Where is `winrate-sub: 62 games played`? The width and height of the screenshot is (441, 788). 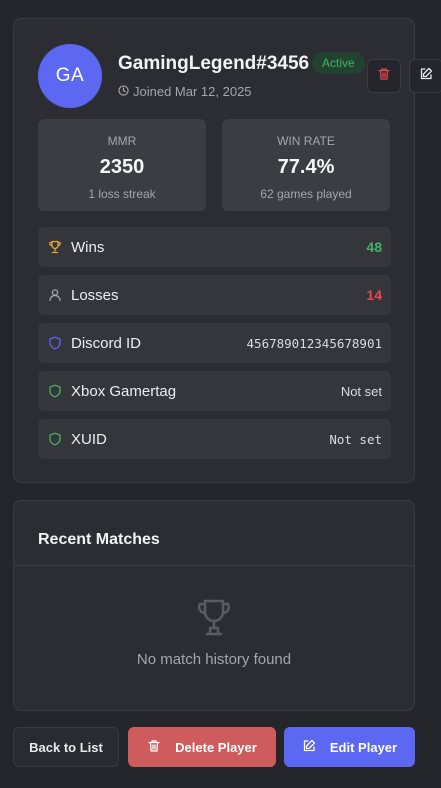
winrate-sub: 62 games played is located at coordinates (306, 194).